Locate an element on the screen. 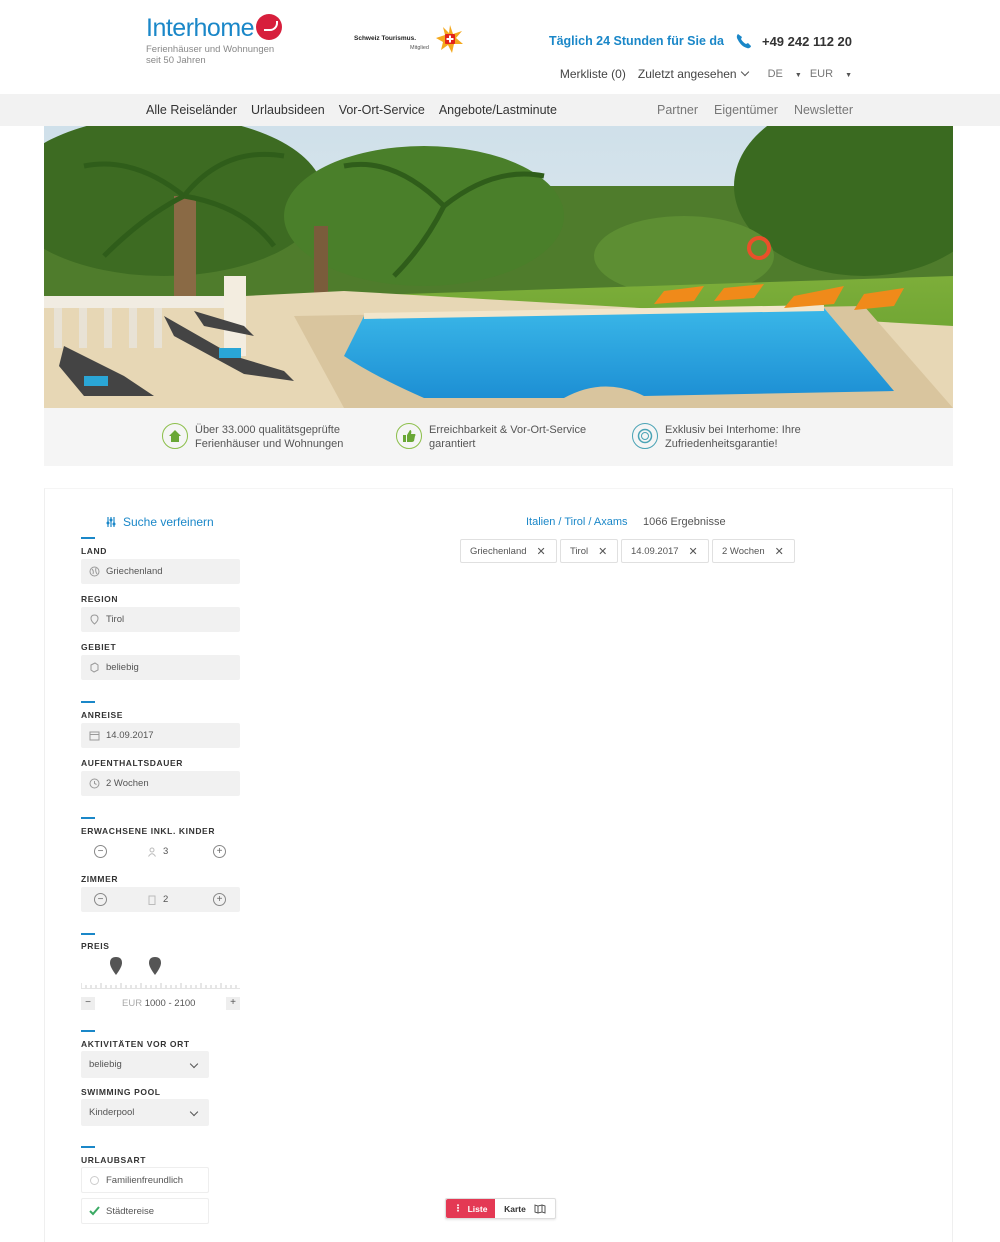 The height and width of the screenshot is (1242, 1000). adults-label: ERWACHSENE INKL. KINDER is located at coordinates (148, 831).